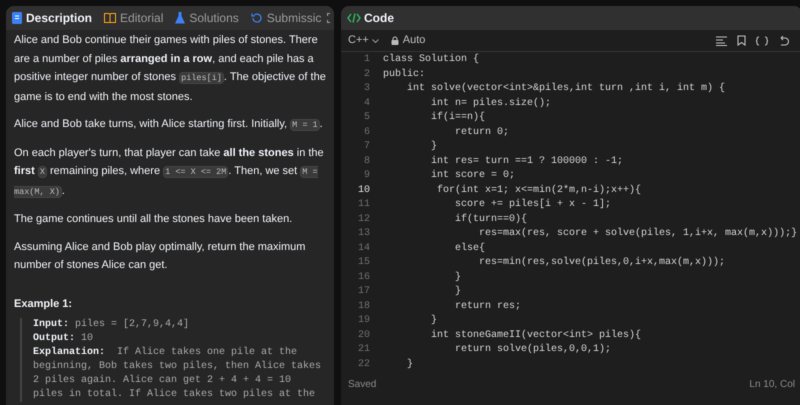  I want to click on line-number: 8, so click(366, 161).